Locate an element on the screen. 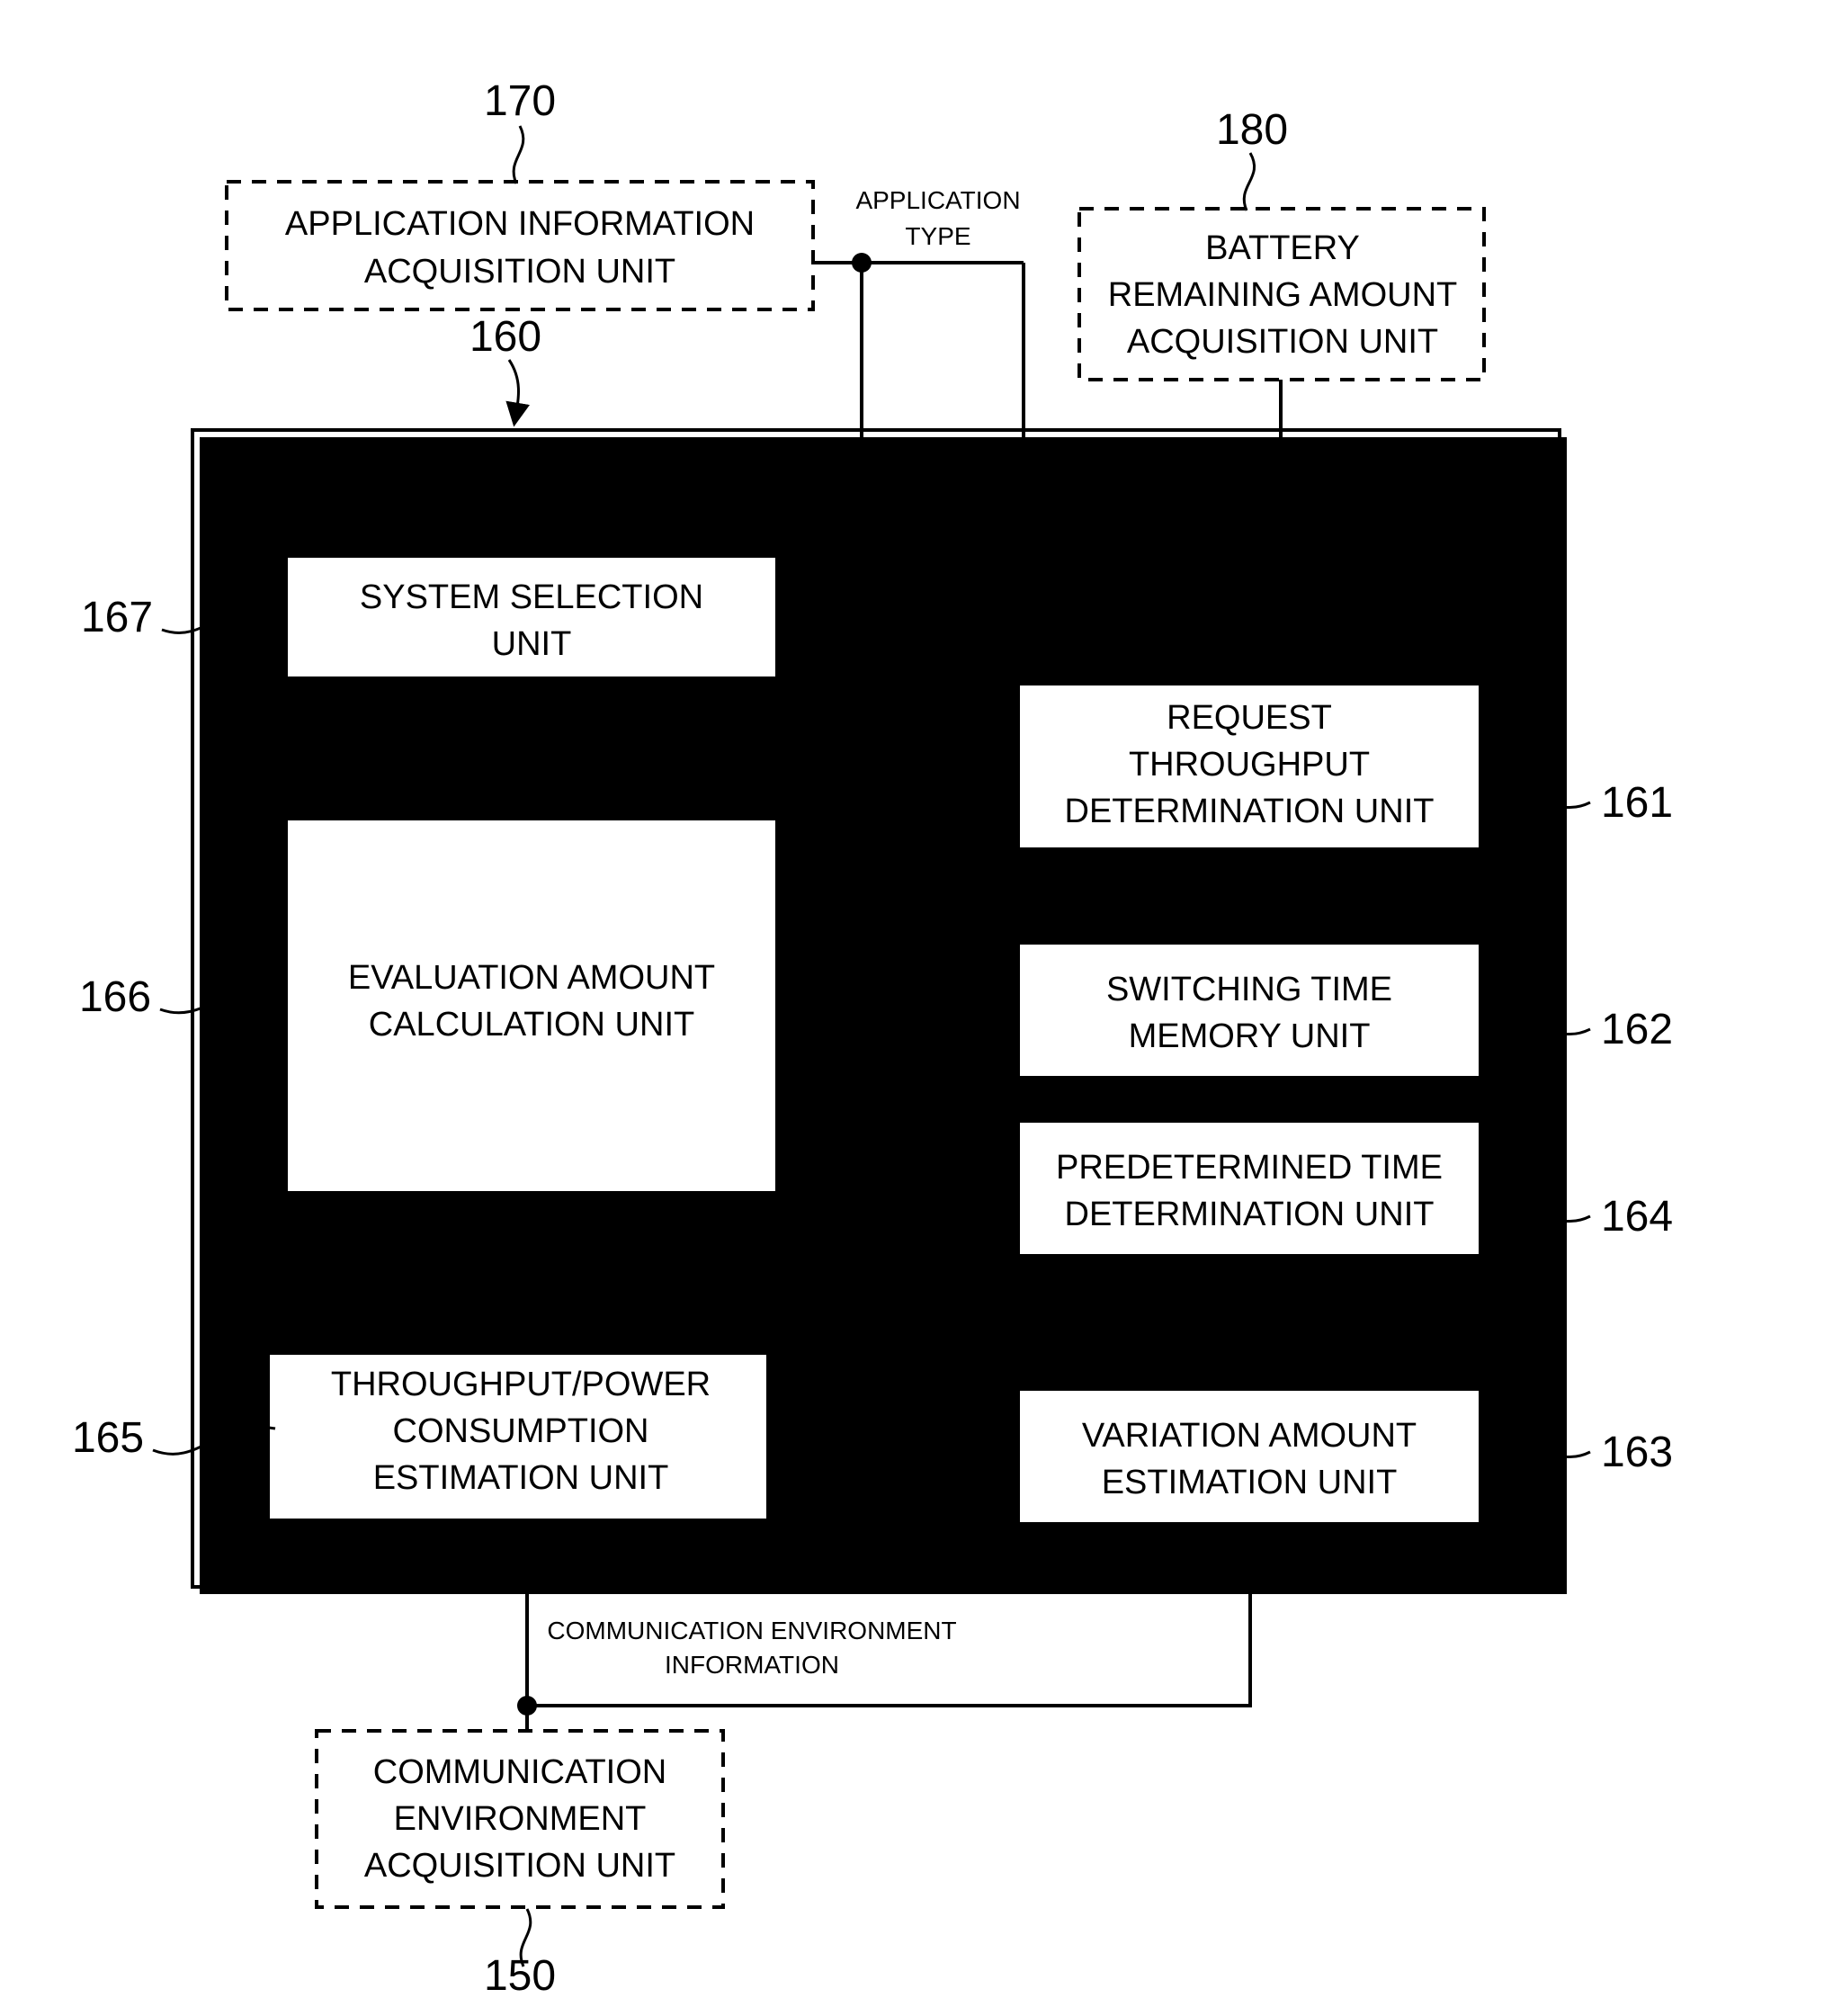 Image resolution: width=1842 pixels, height=2016 pixels. ref-163: 163 is located at coordinates (1637, 1452).